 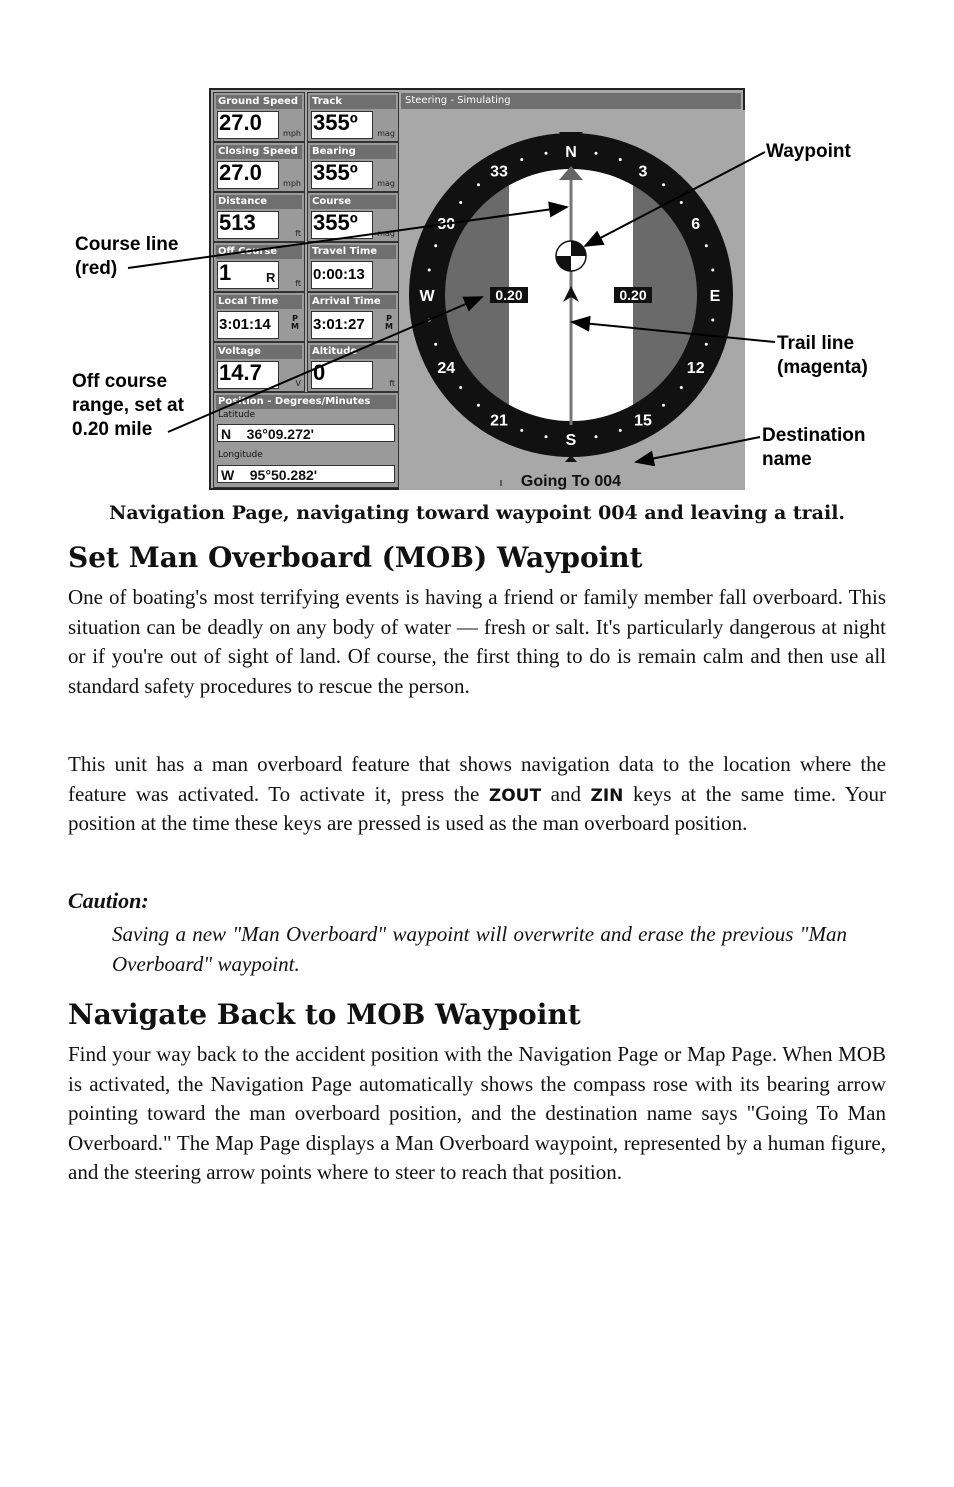 I want to click on data-panel: Travel Time 0:00:13, so click(x=353, y=267).